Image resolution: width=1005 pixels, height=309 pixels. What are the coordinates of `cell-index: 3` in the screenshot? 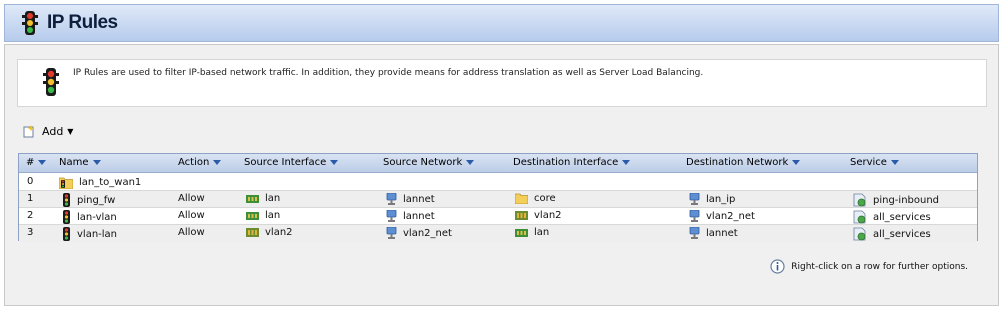 It's located at (30, 232).